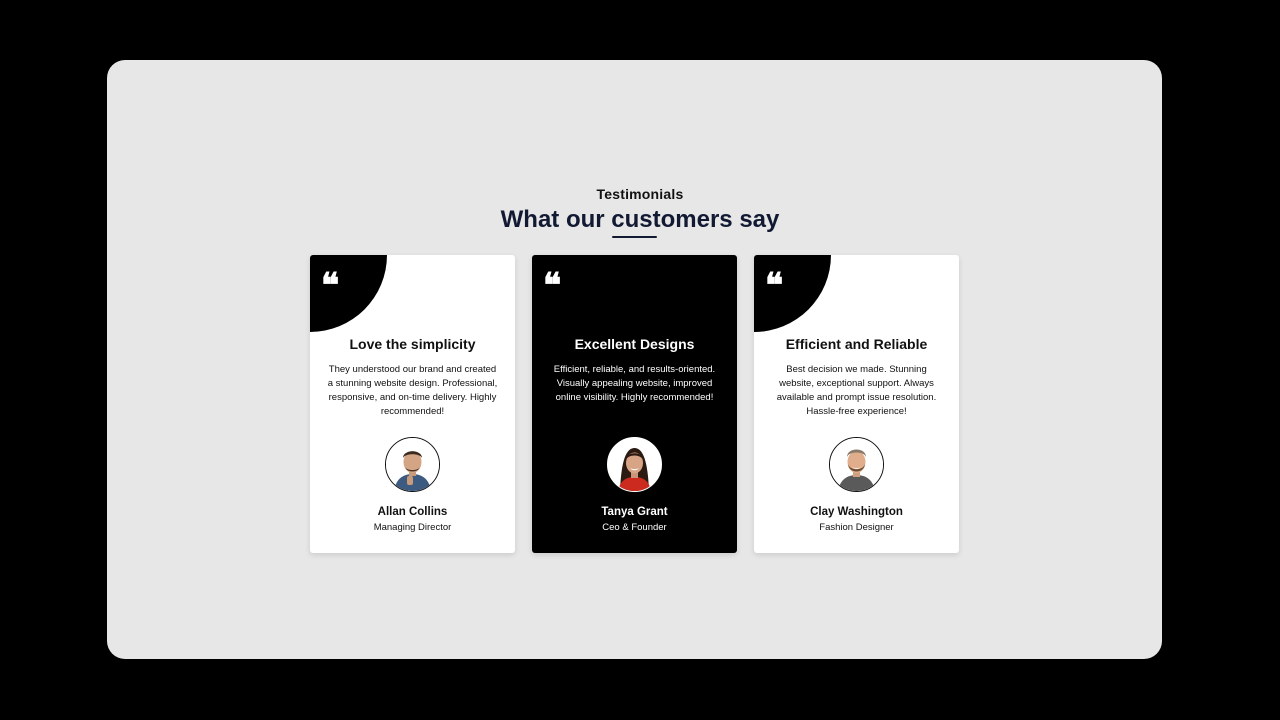 This screenshot has height=720, width=1280. What do you see at coordinates (634, 527) in the screenshot?
I see `person-role: Ceo & Founder` at bounding box center [634, 527].